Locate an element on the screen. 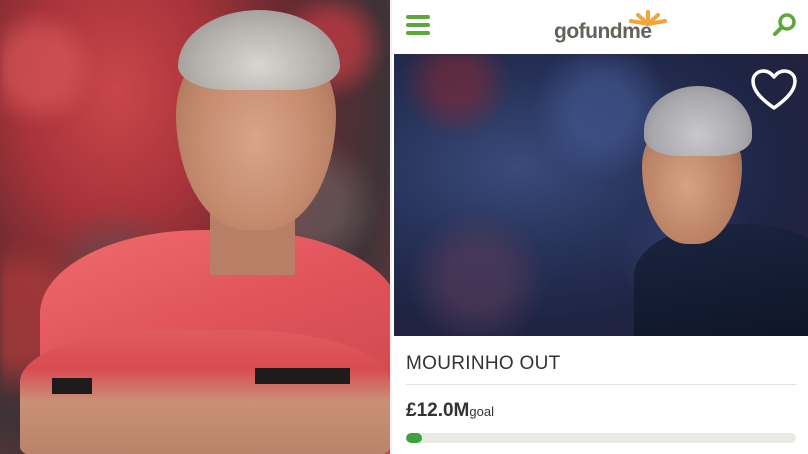 Image resolution: width=808 pixels, height=454 pixels. hamburger-menu-icon is located at coordinates (418, 25).